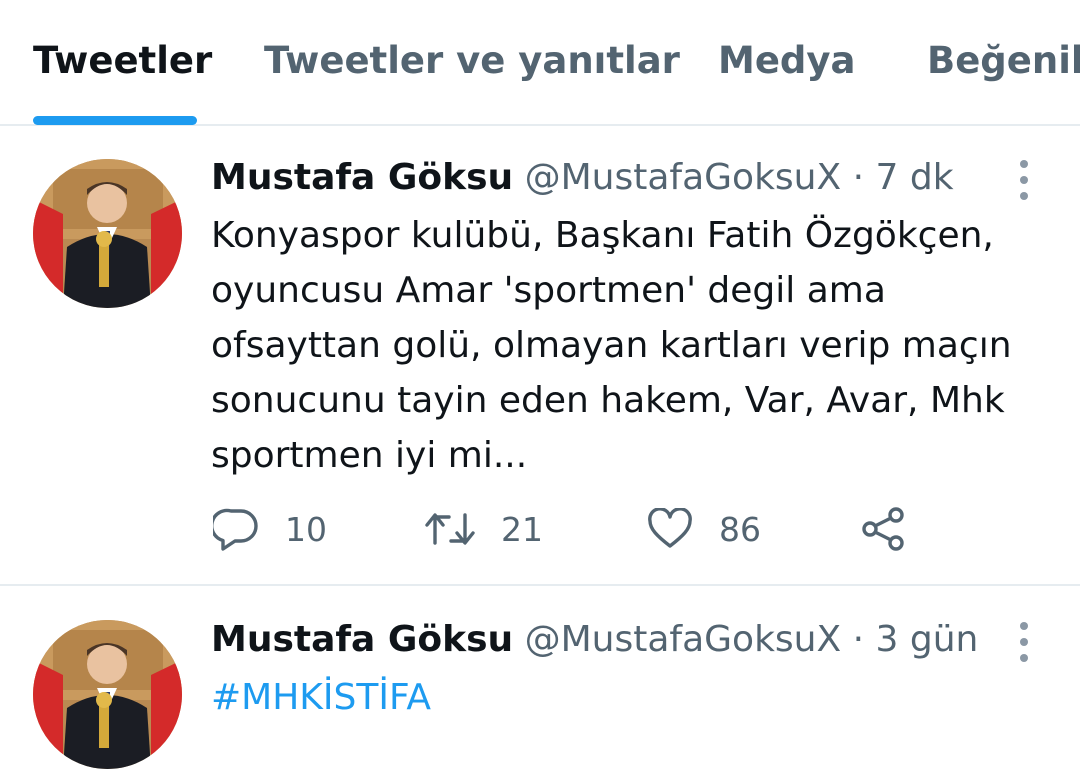 The width and height of the screenshot is (1080, 769). Describe the element at coordinates (306, 529) in the screenshot. I see `reply-count: 10` at that location.